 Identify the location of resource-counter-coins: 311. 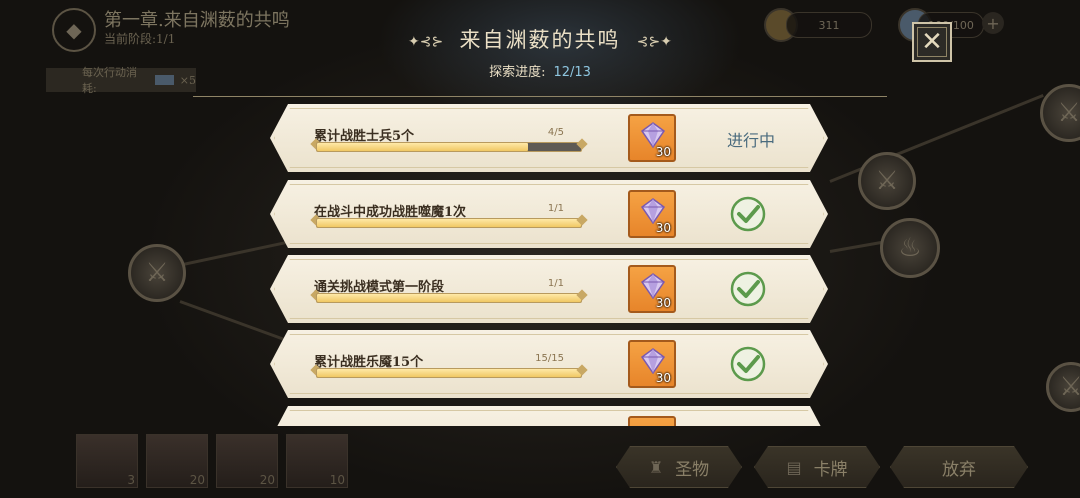
(829, 25).